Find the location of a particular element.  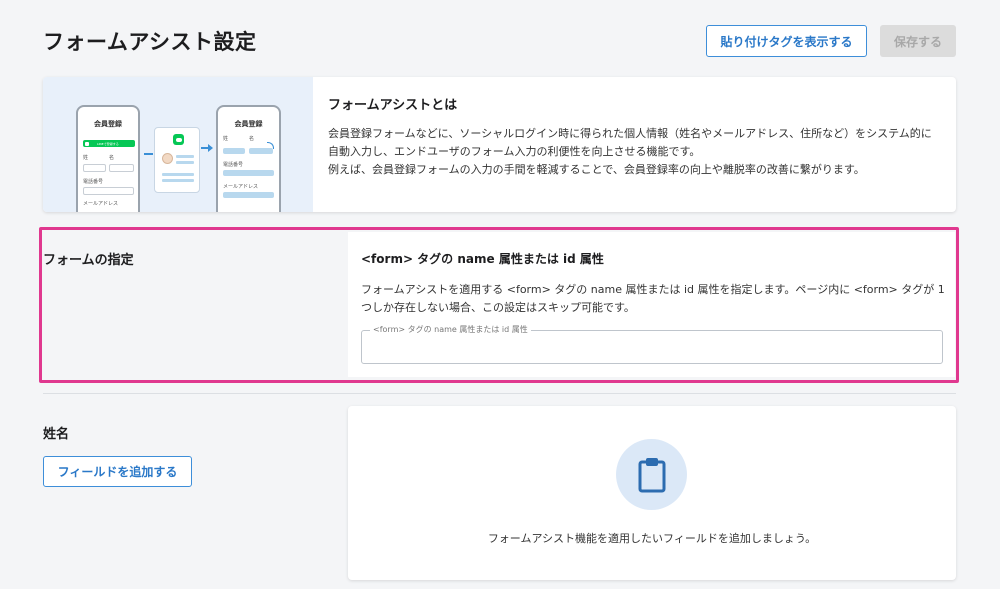

add-field-button: フィールドを追加する is located at coordinates (117, 471).